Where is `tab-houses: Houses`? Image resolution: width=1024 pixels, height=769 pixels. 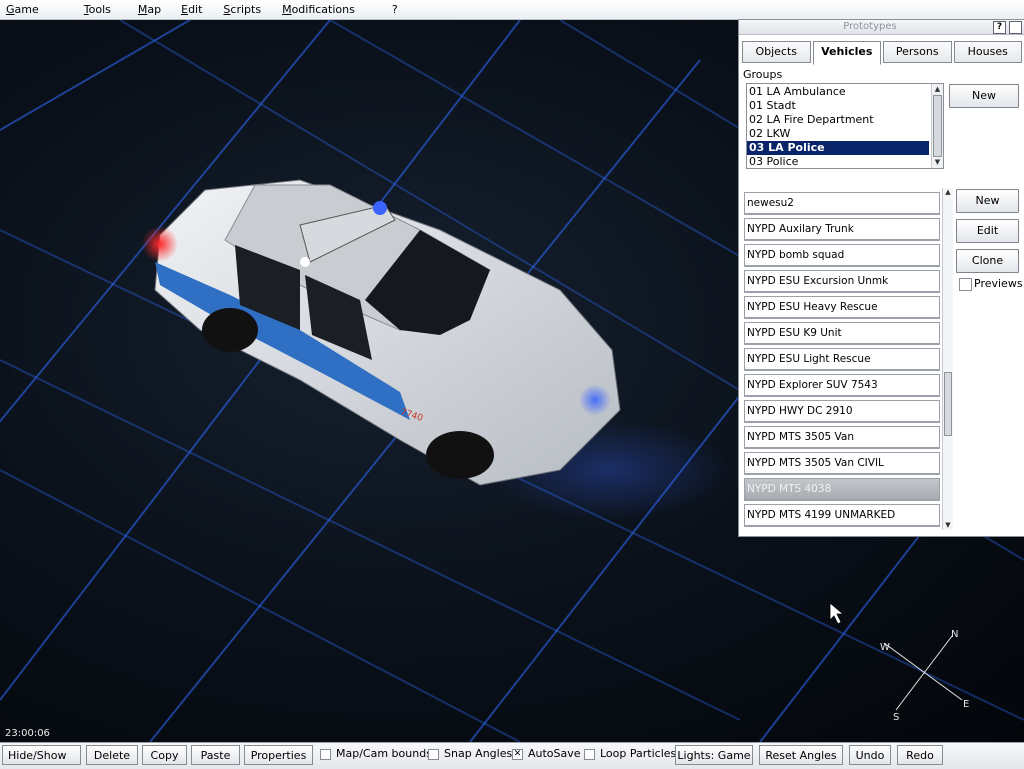
tab-houses: Houses is located at coordinates (987, 52).